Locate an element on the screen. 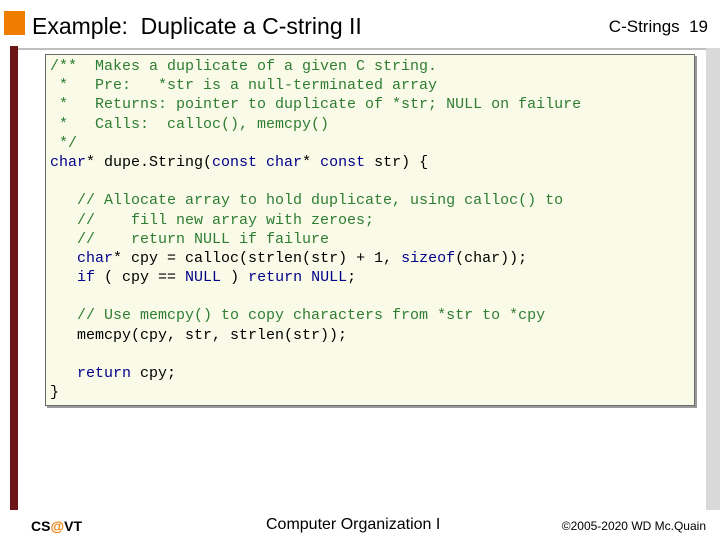 The image size is (720, 540). code-token: ( cpy == is located at coordinates (140, 278).